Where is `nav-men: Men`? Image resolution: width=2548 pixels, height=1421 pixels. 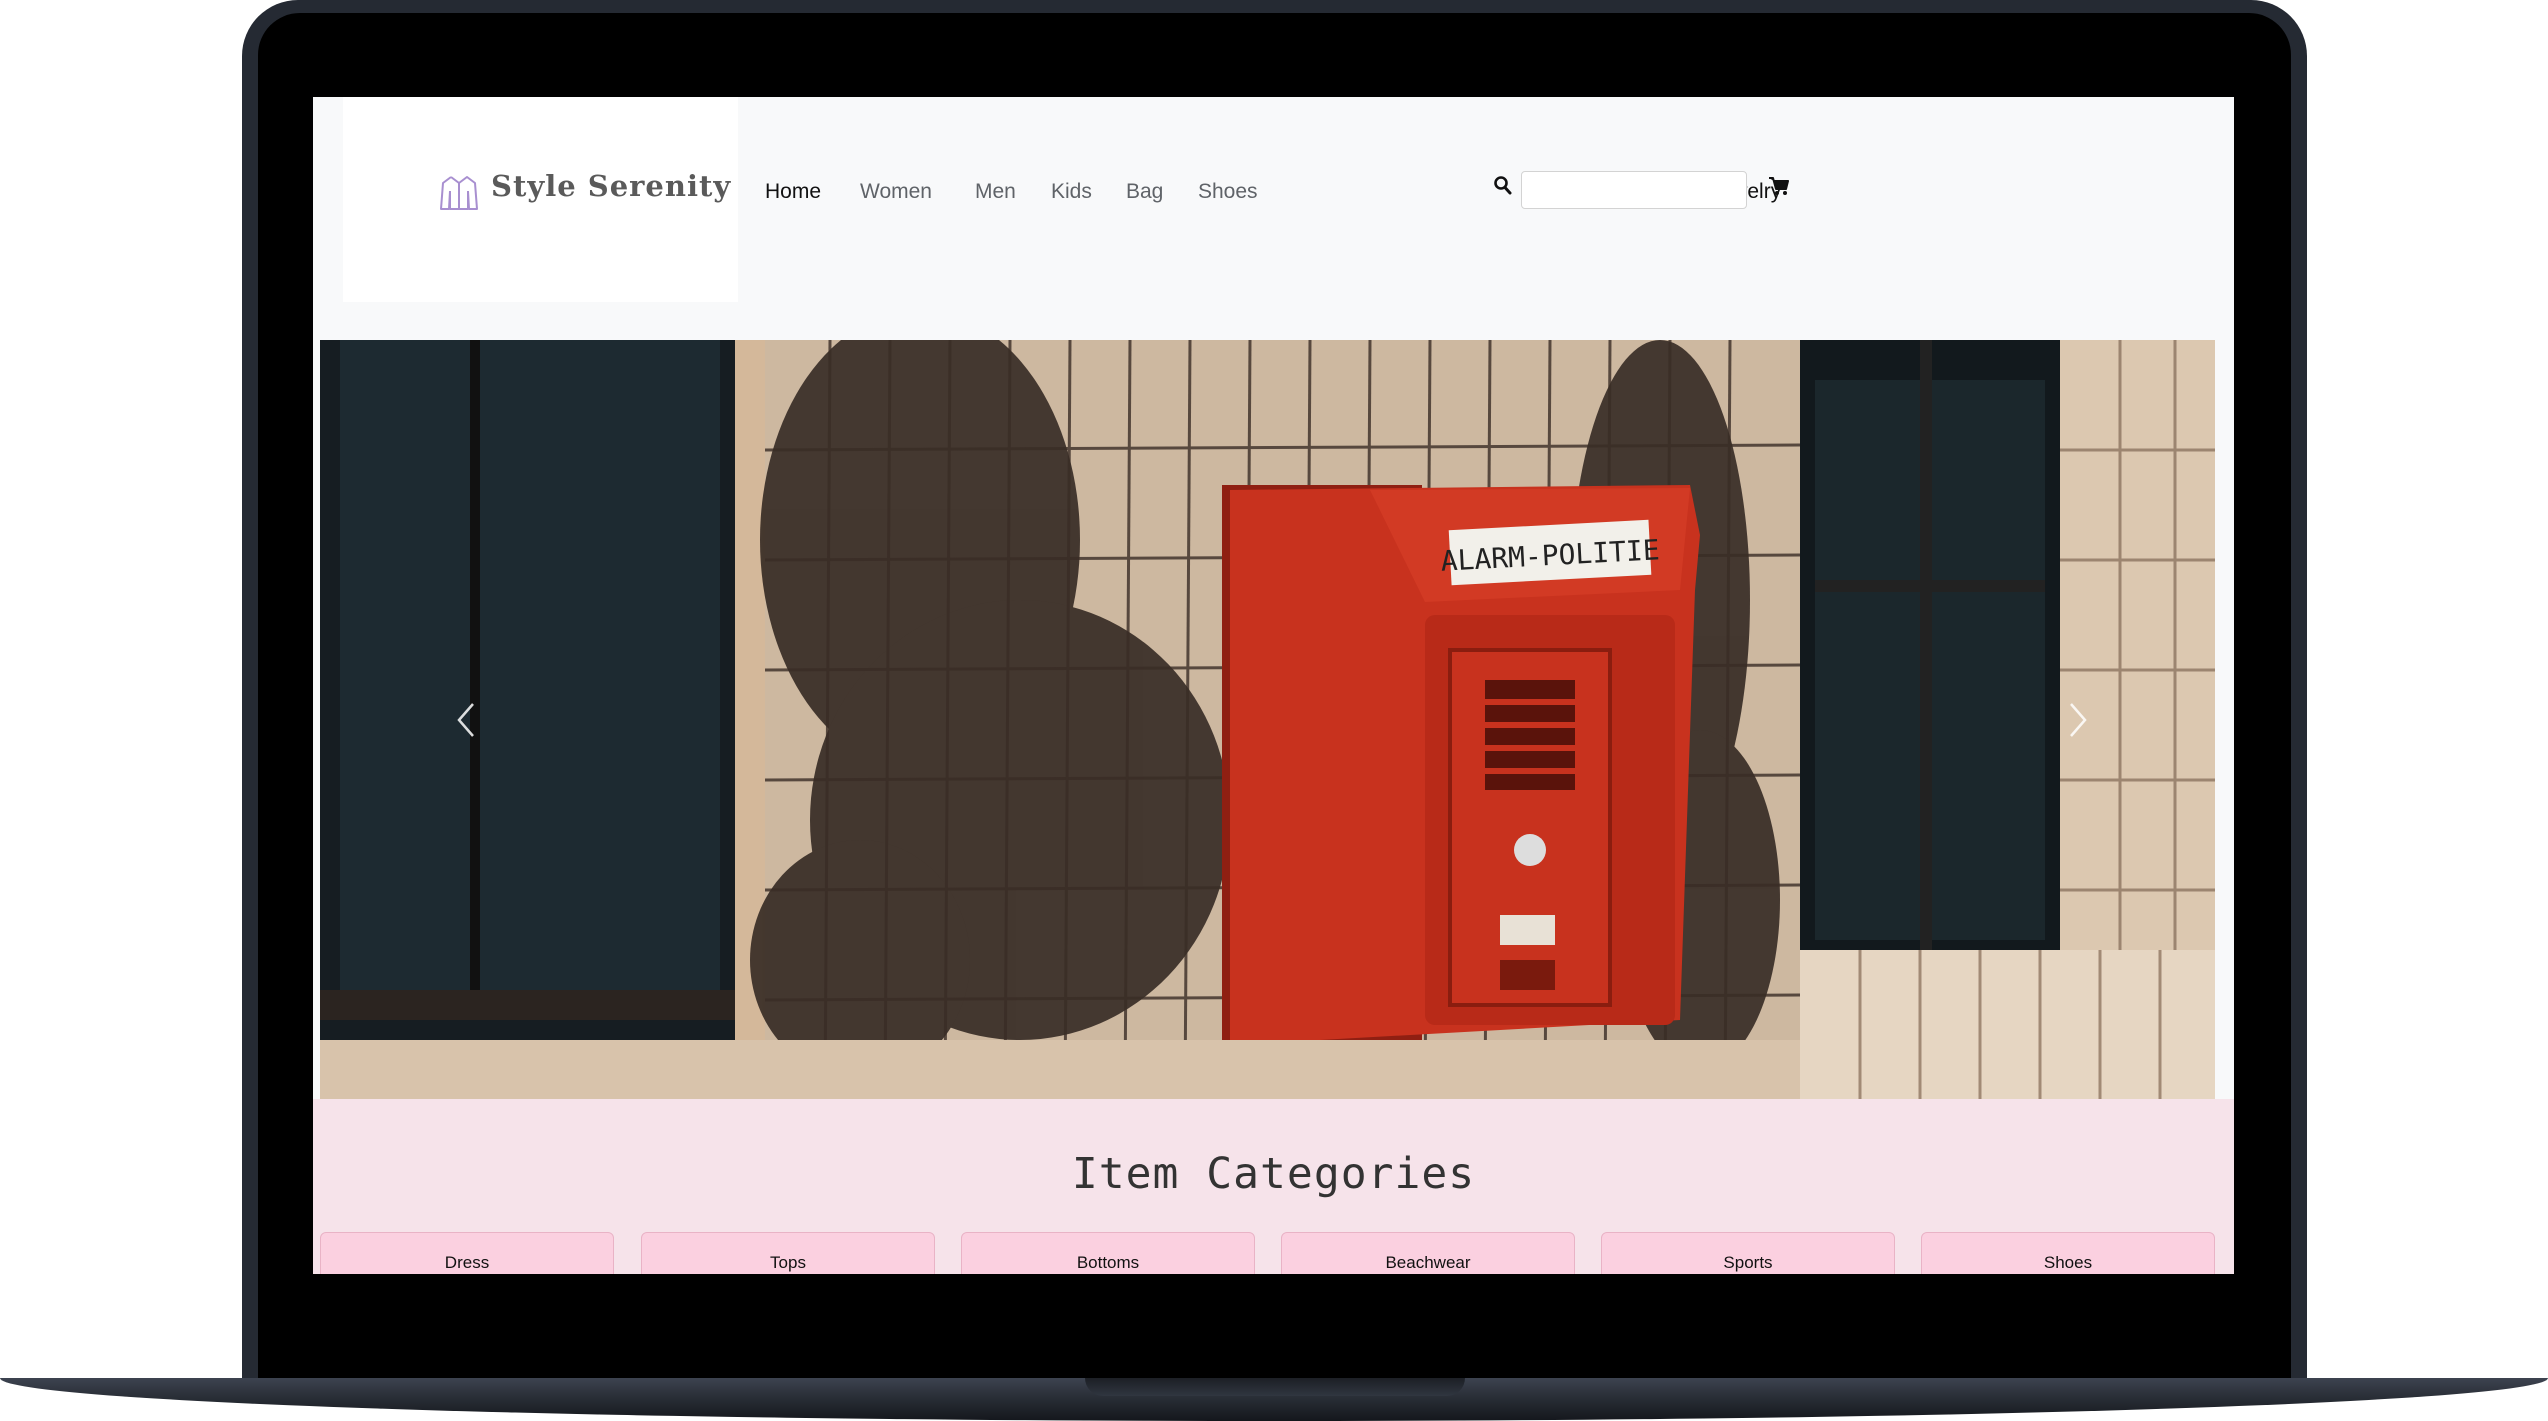
nav-men: Men is located at coordinates (995, 192).